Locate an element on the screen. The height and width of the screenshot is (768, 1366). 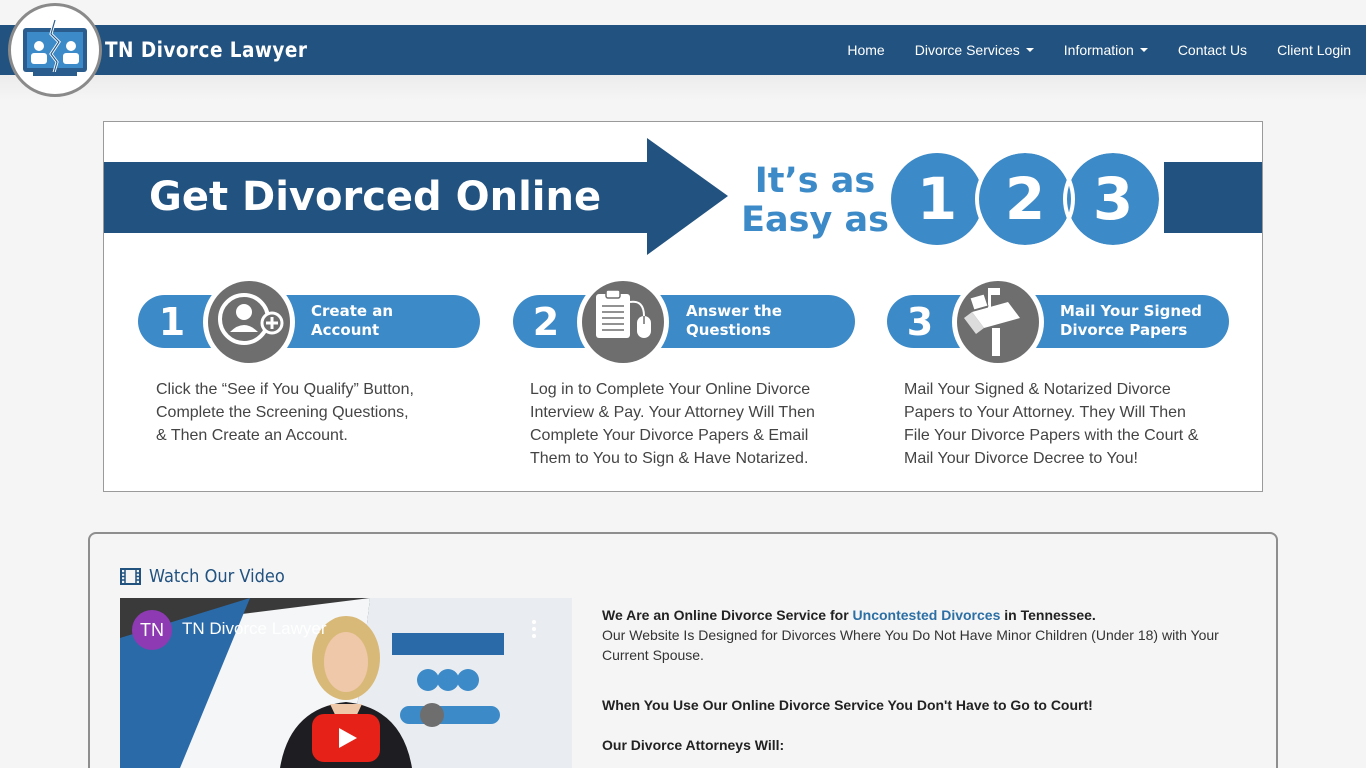
big-number-1: 1 is located at coordinates (937, 199).